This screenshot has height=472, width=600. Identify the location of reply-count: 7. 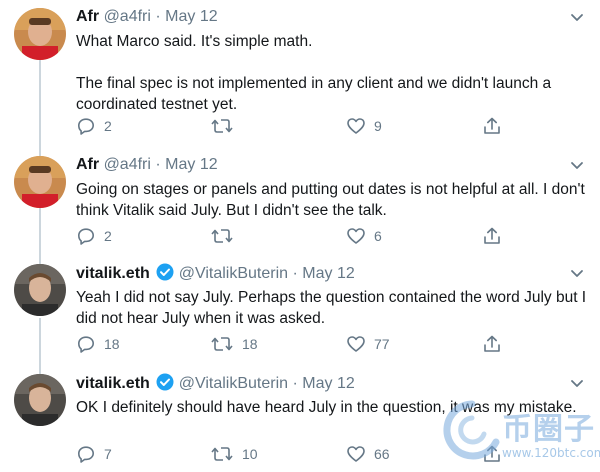
(108, 454).